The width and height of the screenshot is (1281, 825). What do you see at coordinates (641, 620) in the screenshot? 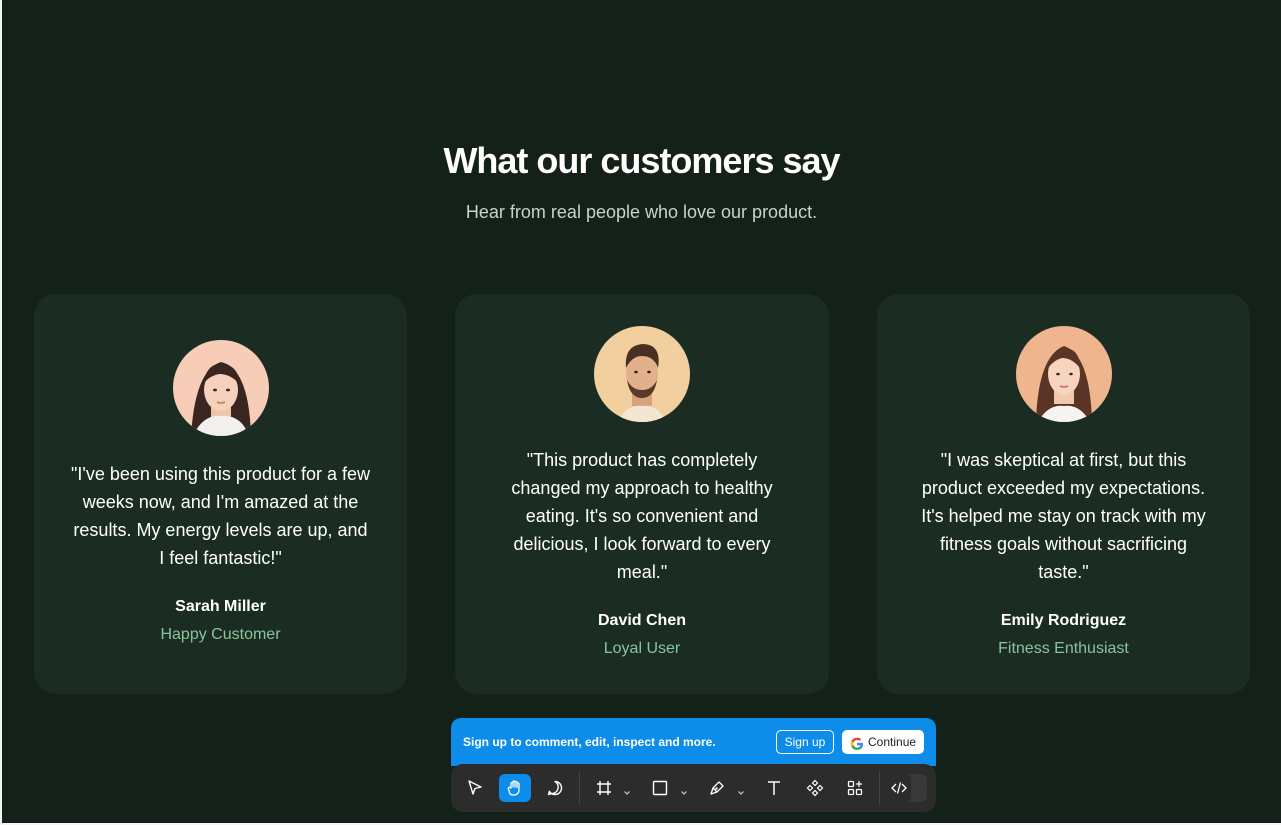
I see `testimonial-name: David Chen` at bounding box center [641, 620].